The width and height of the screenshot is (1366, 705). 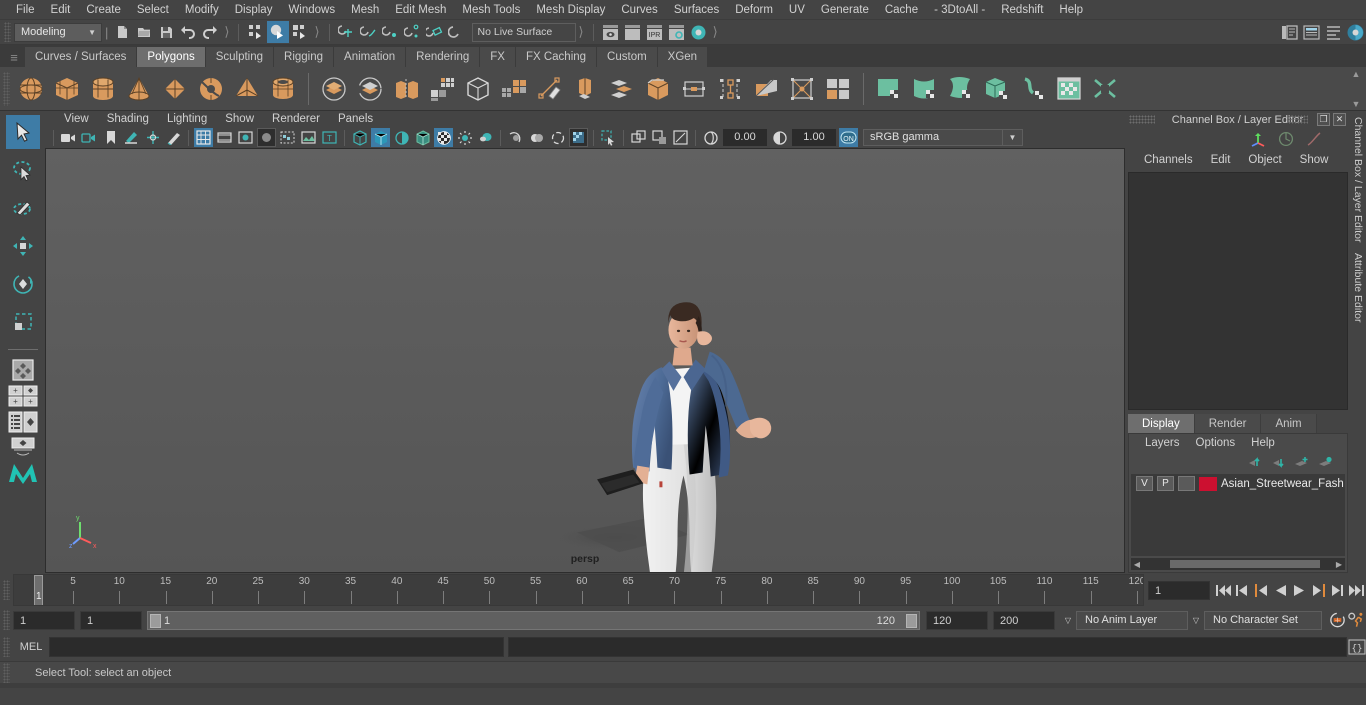 I want to click on move-layer-down-icon, so click(x=1277, y=462).